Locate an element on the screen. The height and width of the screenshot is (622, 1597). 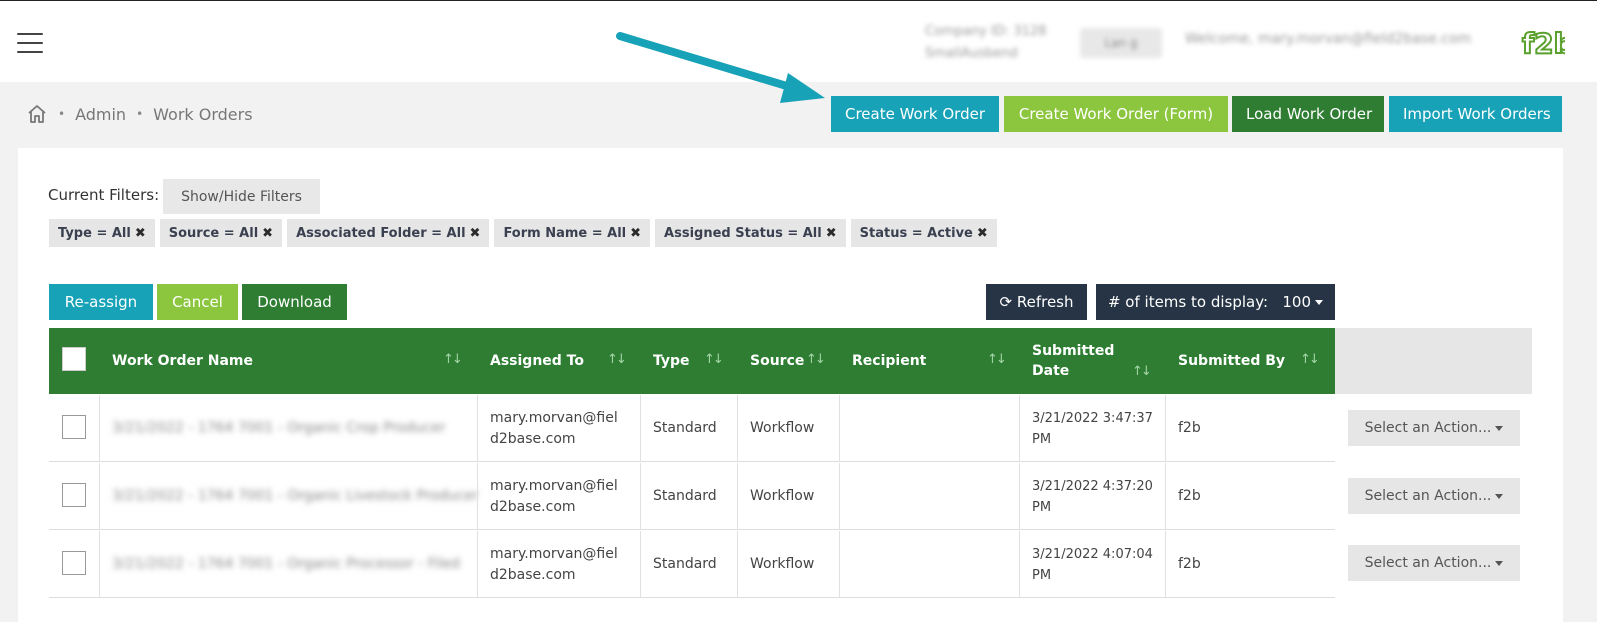
col-label: Type is located at coordinates (671, 361).